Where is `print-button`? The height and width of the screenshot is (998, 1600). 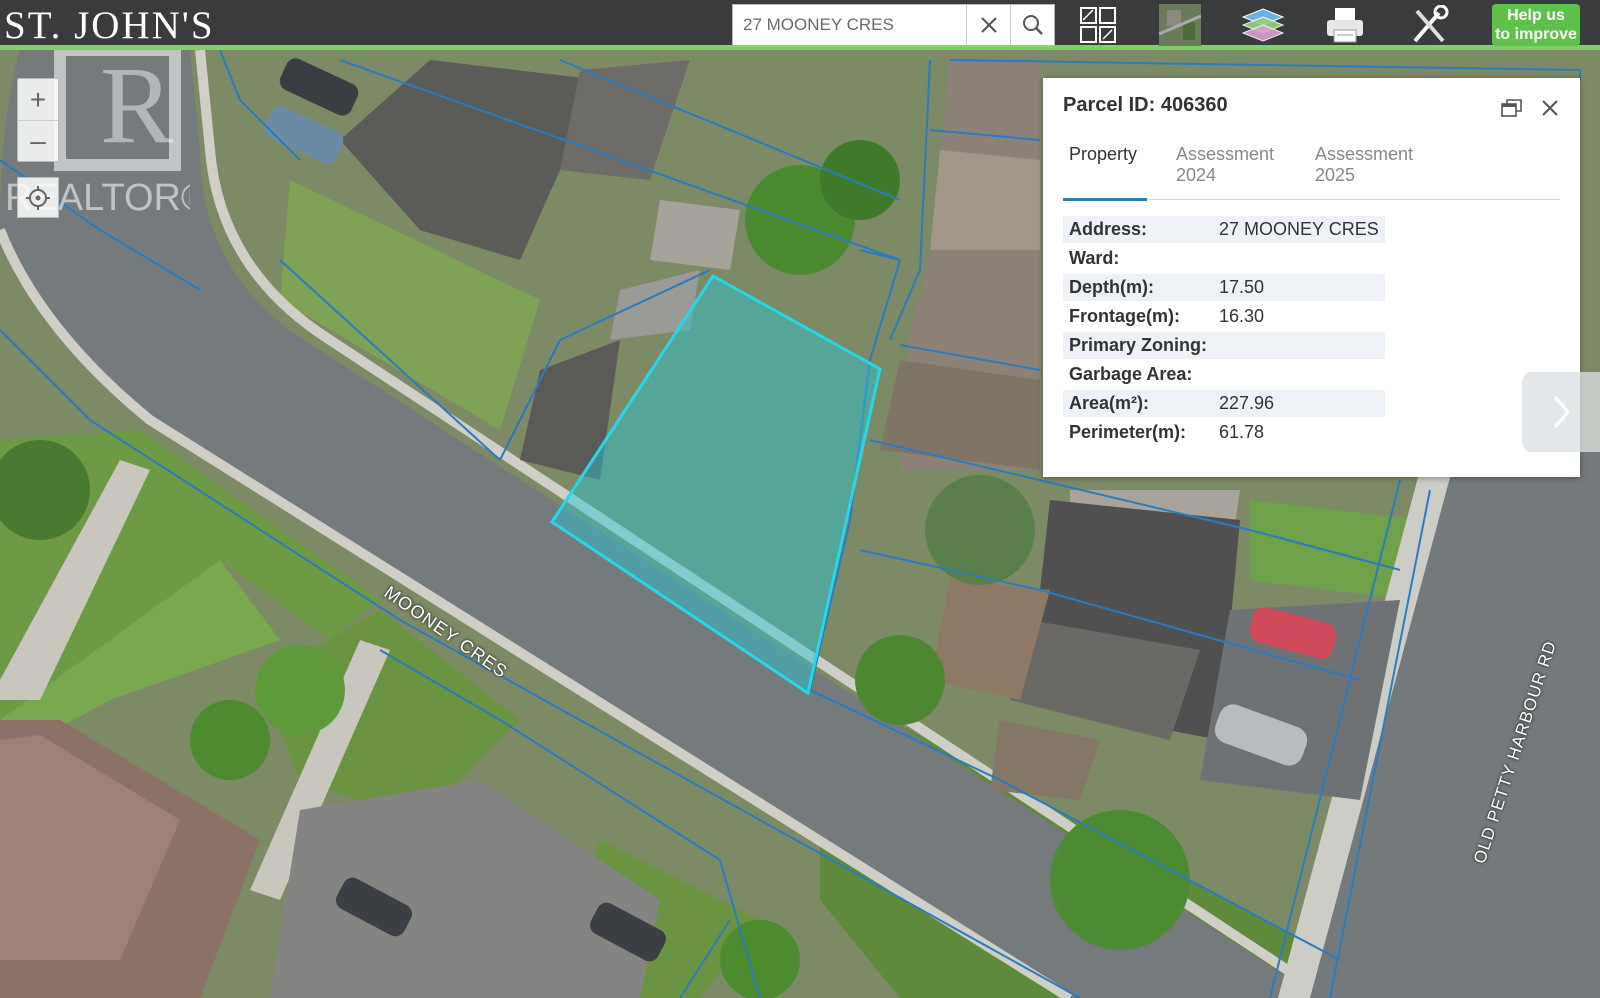 print-button is located at coordinates (1345, 25).